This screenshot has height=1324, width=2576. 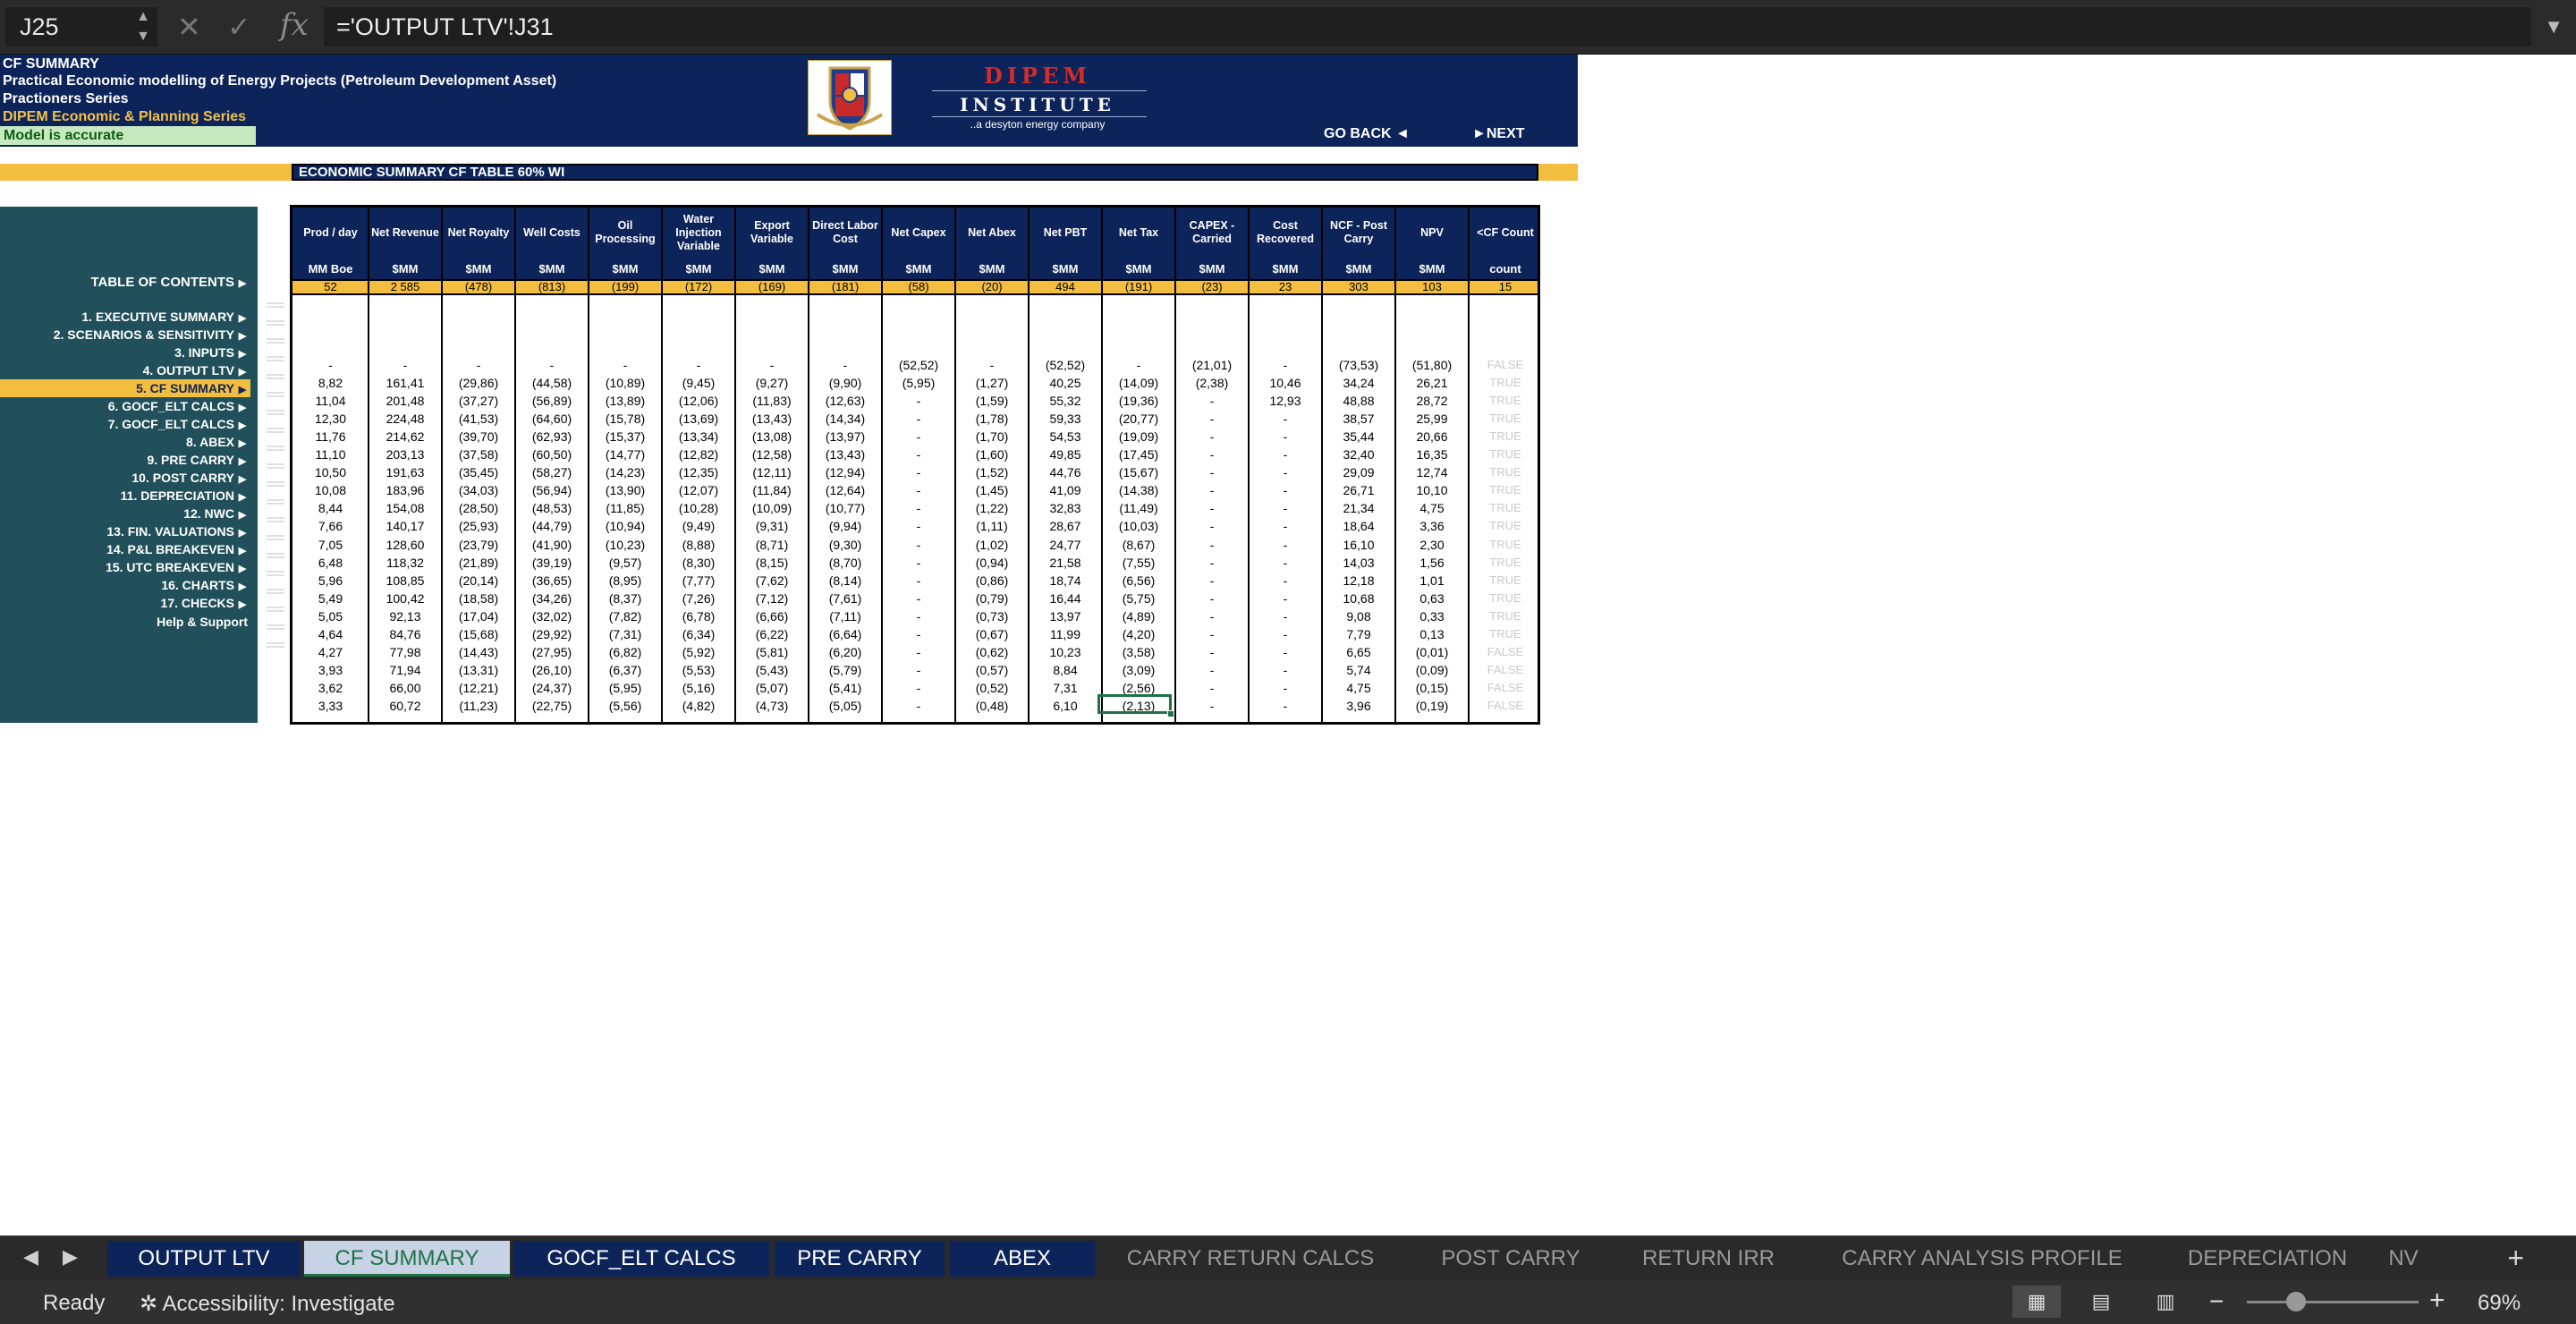 I want to click on table-cell: (1,27), so click(x=992, y=383).